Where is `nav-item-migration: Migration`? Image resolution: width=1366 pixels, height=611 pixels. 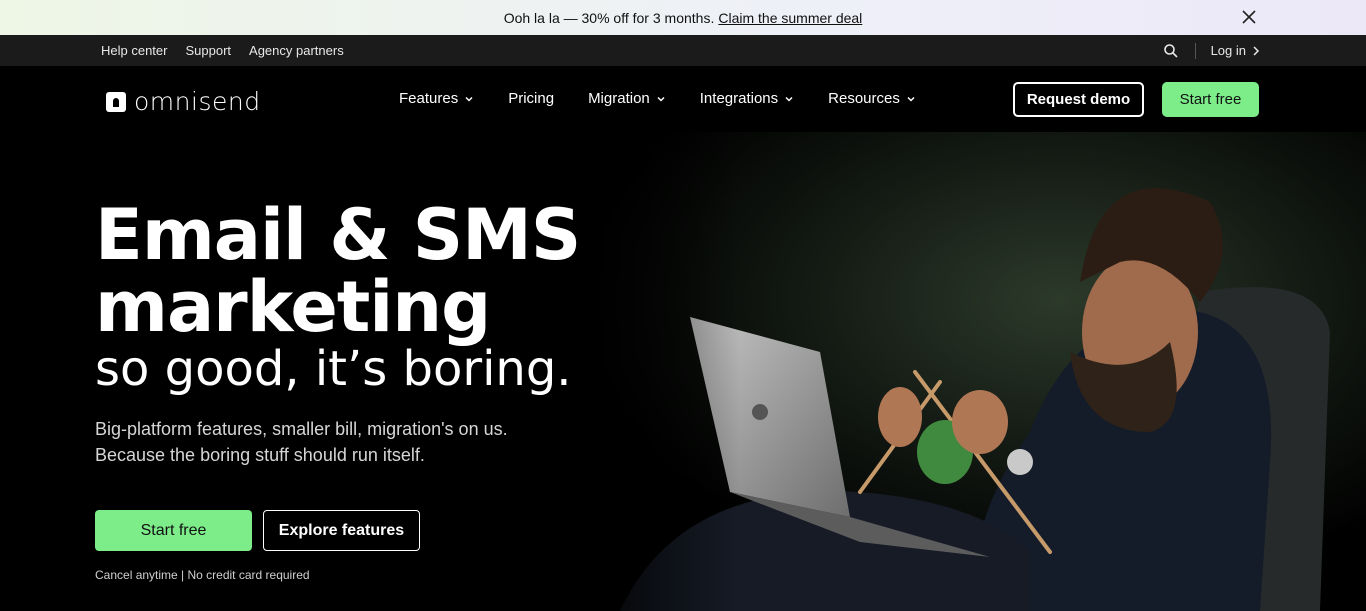 nav-item-migration: Migration is located at coordinates (627, 98).